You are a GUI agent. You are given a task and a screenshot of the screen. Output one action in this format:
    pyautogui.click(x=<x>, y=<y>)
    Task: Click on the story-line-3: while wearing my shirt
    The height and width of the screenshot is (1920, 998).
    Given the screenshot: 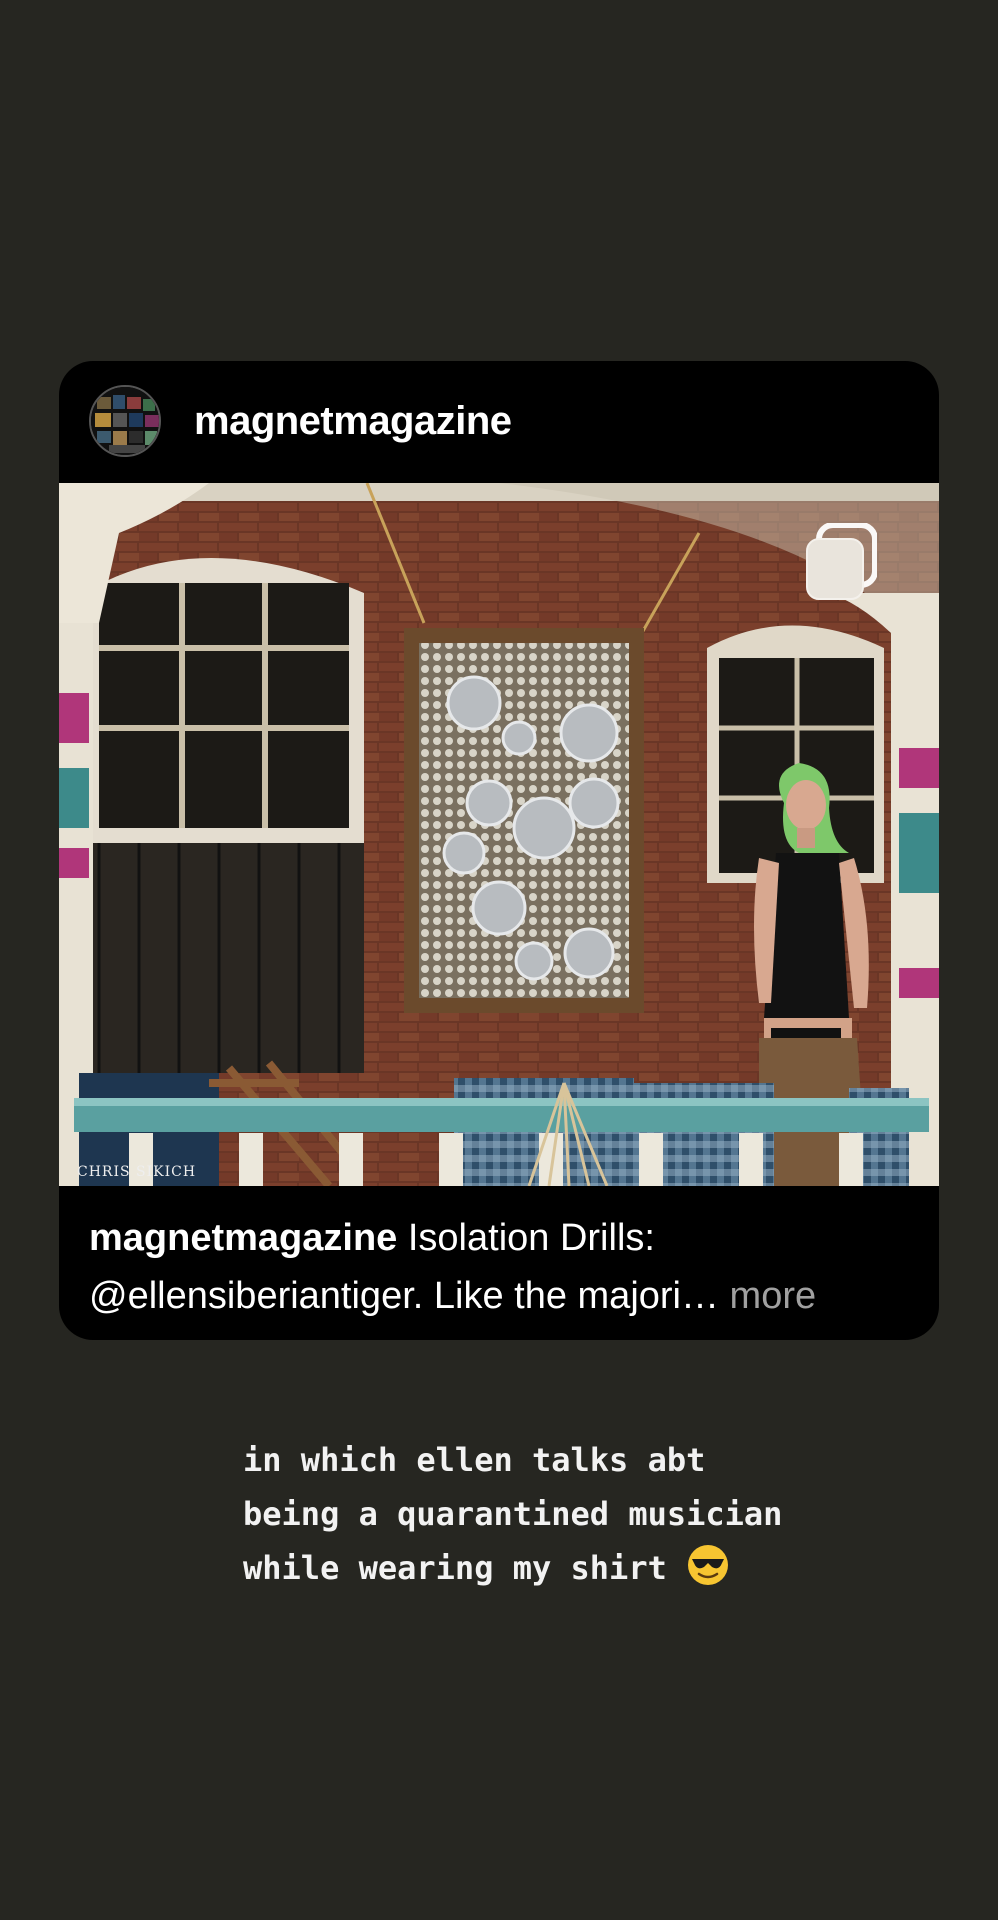 What is the action you would take?
    pyautogui.click(x=455, y=1568)
    